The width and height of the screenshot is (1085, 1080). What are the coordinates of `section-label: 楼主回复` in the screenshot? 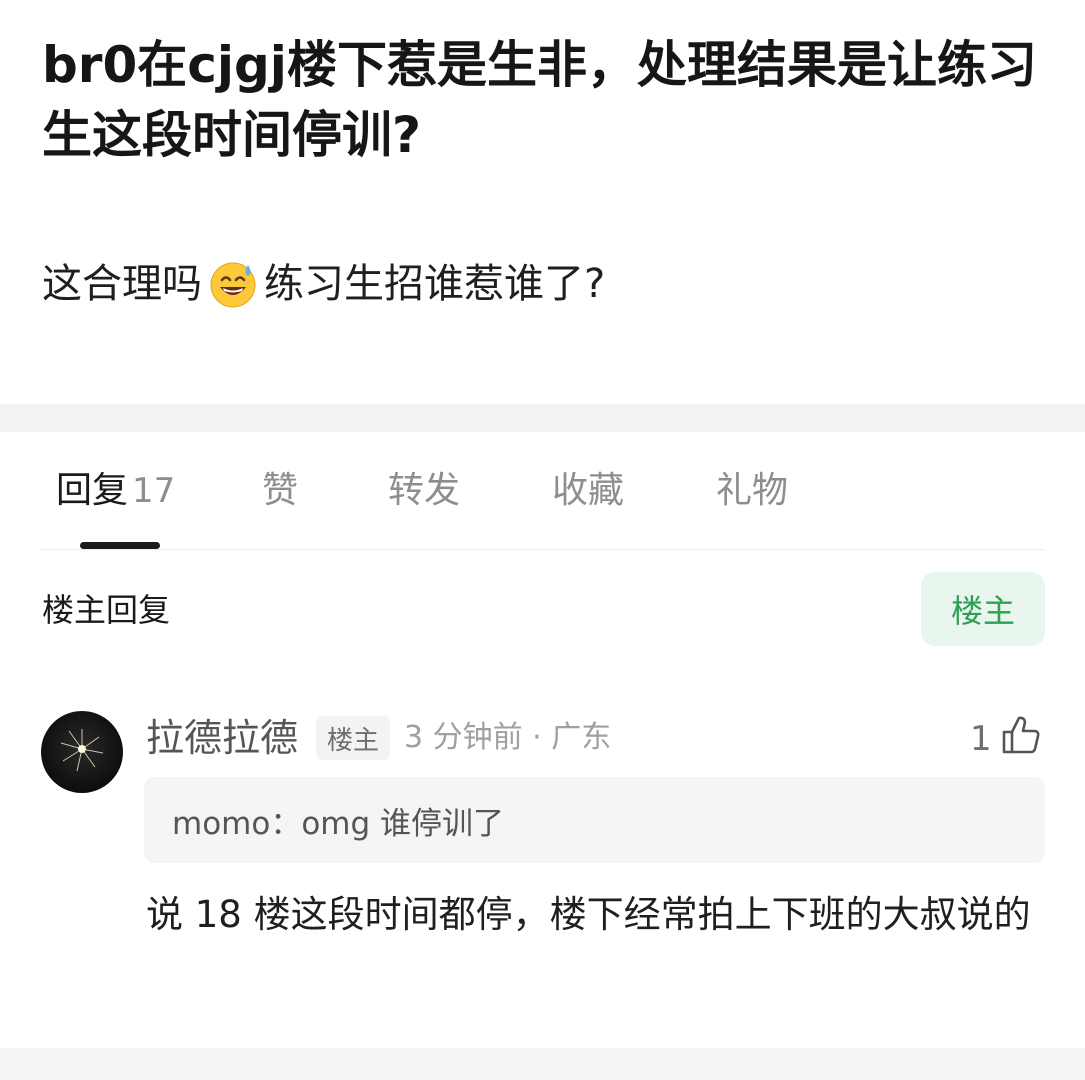 It's located at (106, 610).